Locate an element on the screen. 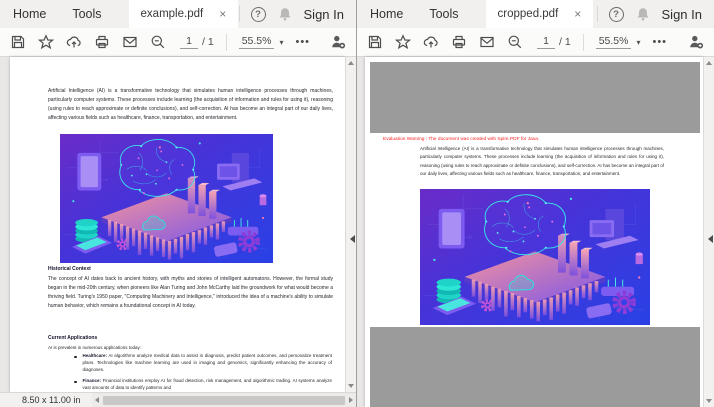 This screenshot has width=714, height=407. tab-bar: Home Tools cropped.pdf × ? Sign In is located at coordinates (535, 14).